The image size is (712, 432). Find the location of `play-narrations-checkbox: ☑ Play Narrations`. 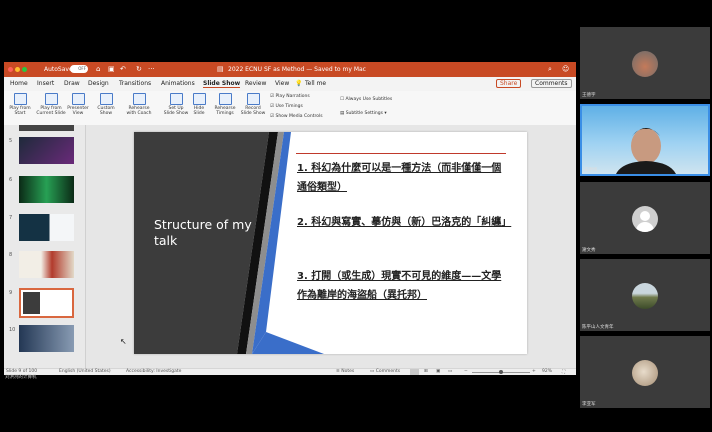

play-narrations-checkbox: ☑ Play Narrations is located at coordinates (290, 96).